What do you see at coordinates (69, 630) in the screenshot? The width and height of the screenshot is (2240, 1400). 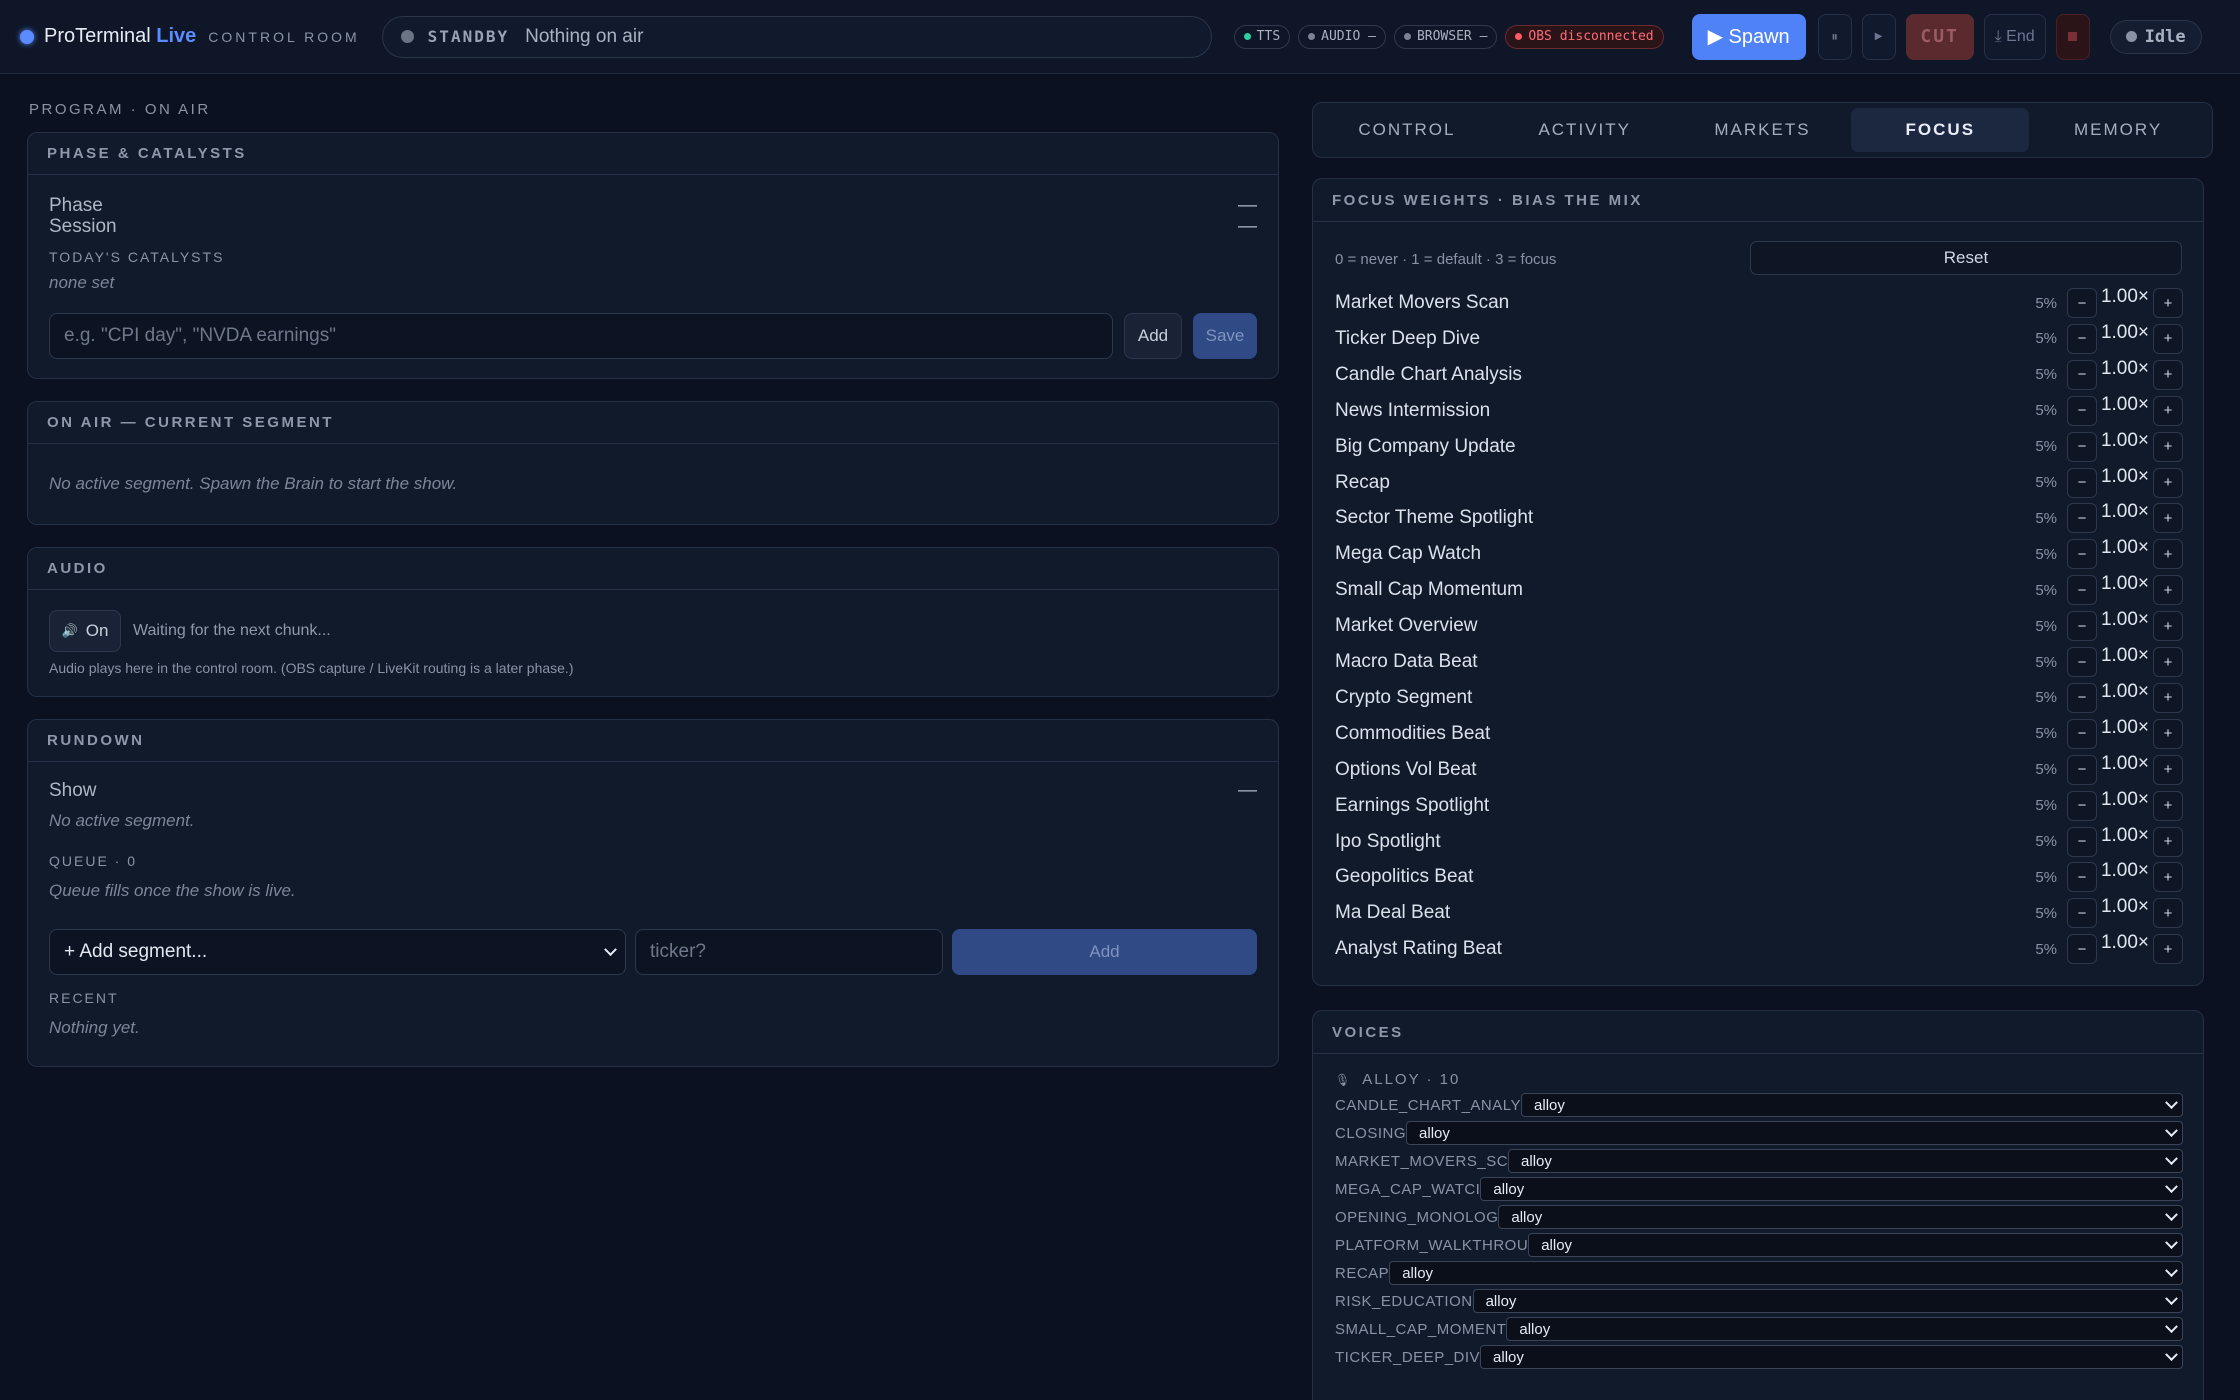 I see `speaker-icon: 🔊` at bounding box center [69, 630].